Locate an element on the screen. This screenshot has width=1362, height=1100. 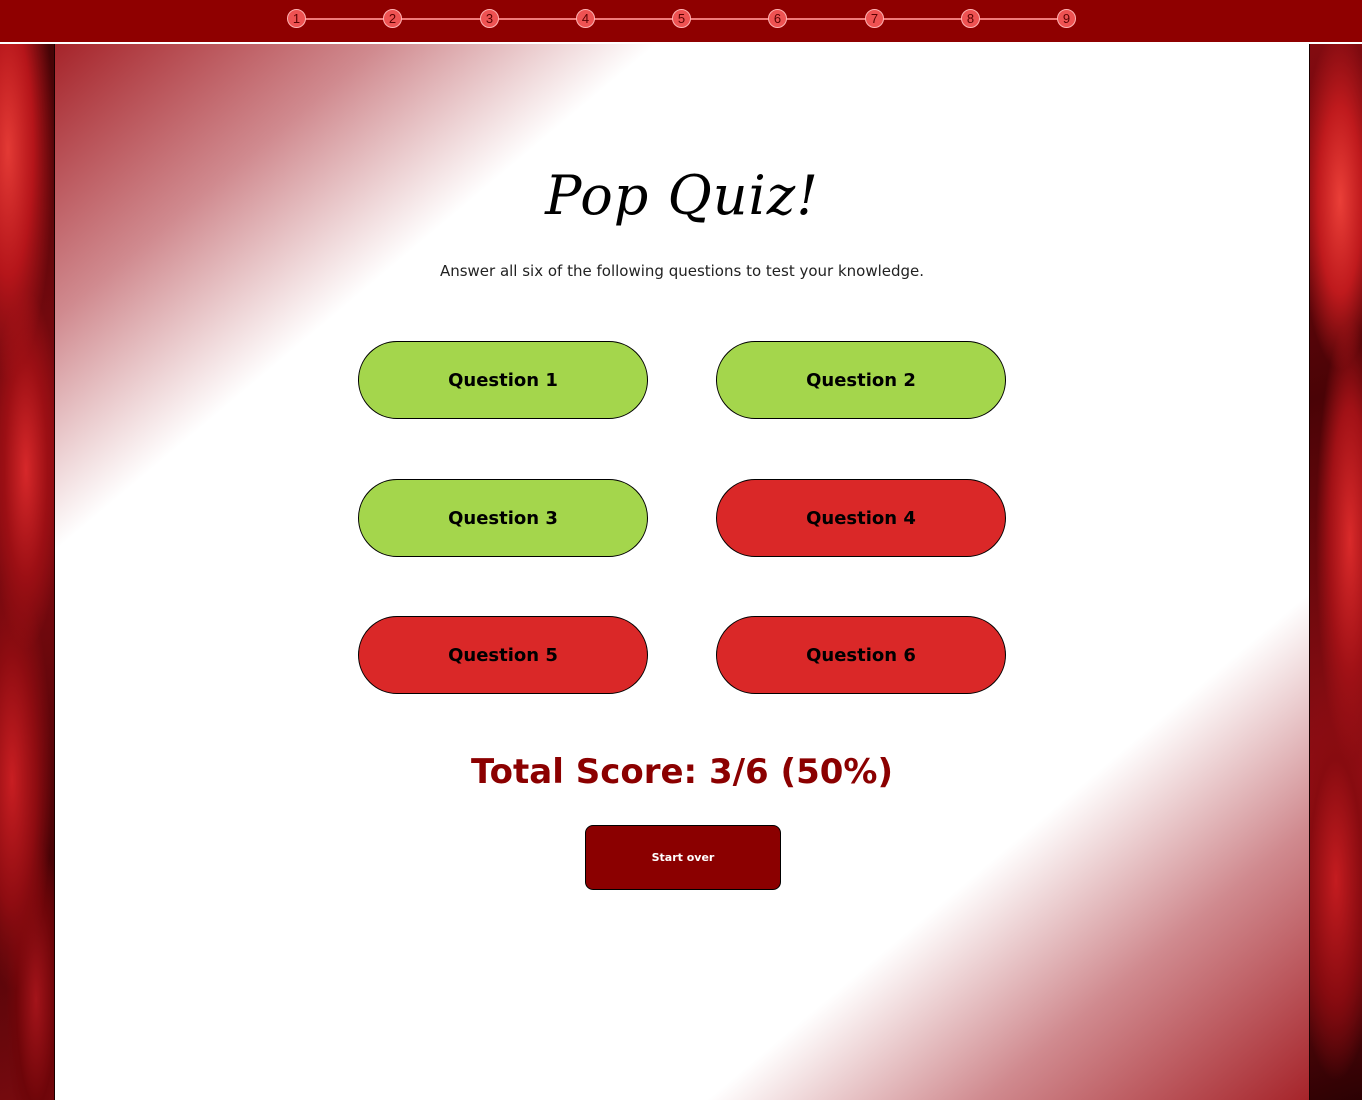
progress-step-3: 3 is located at coordinates (489, 18).